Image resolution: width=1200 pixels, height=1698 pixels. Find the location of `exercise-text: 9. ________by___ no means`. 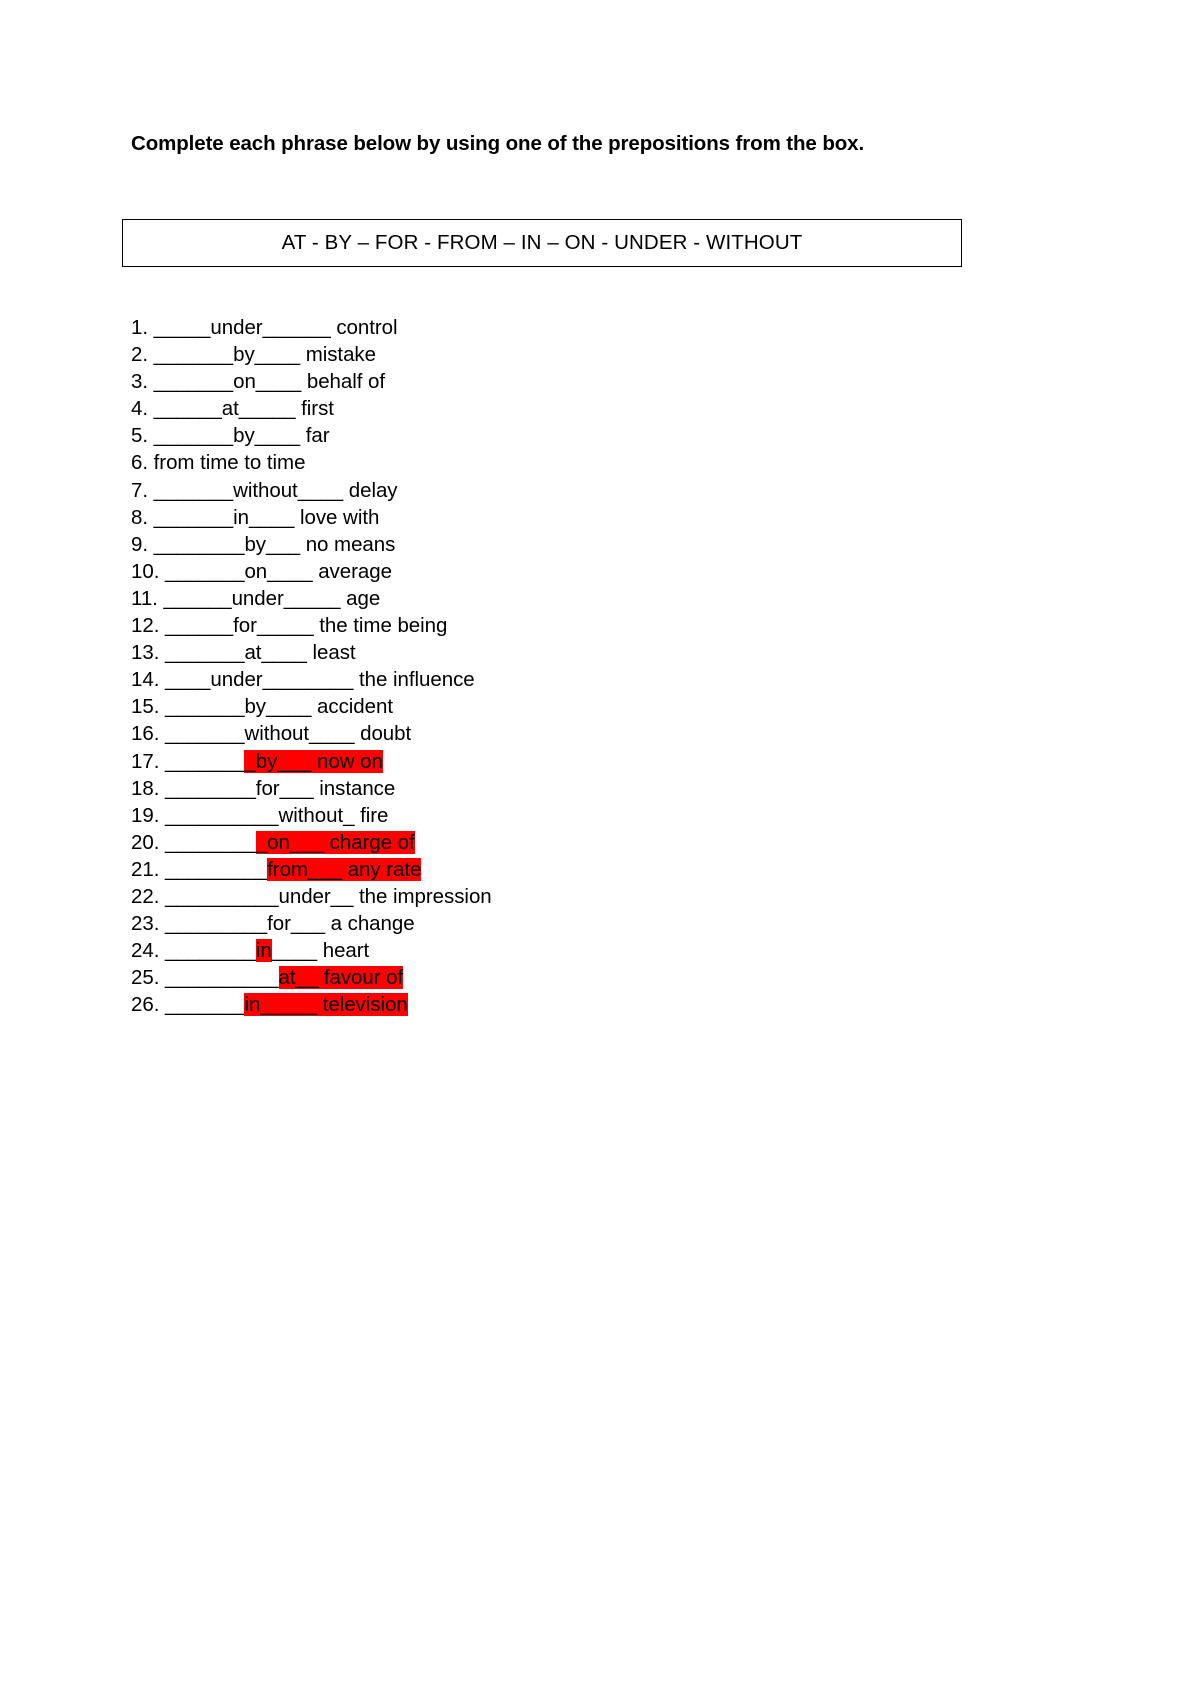

exercise-text: 9. ________by___ no means is located at coordinates (263, 544).